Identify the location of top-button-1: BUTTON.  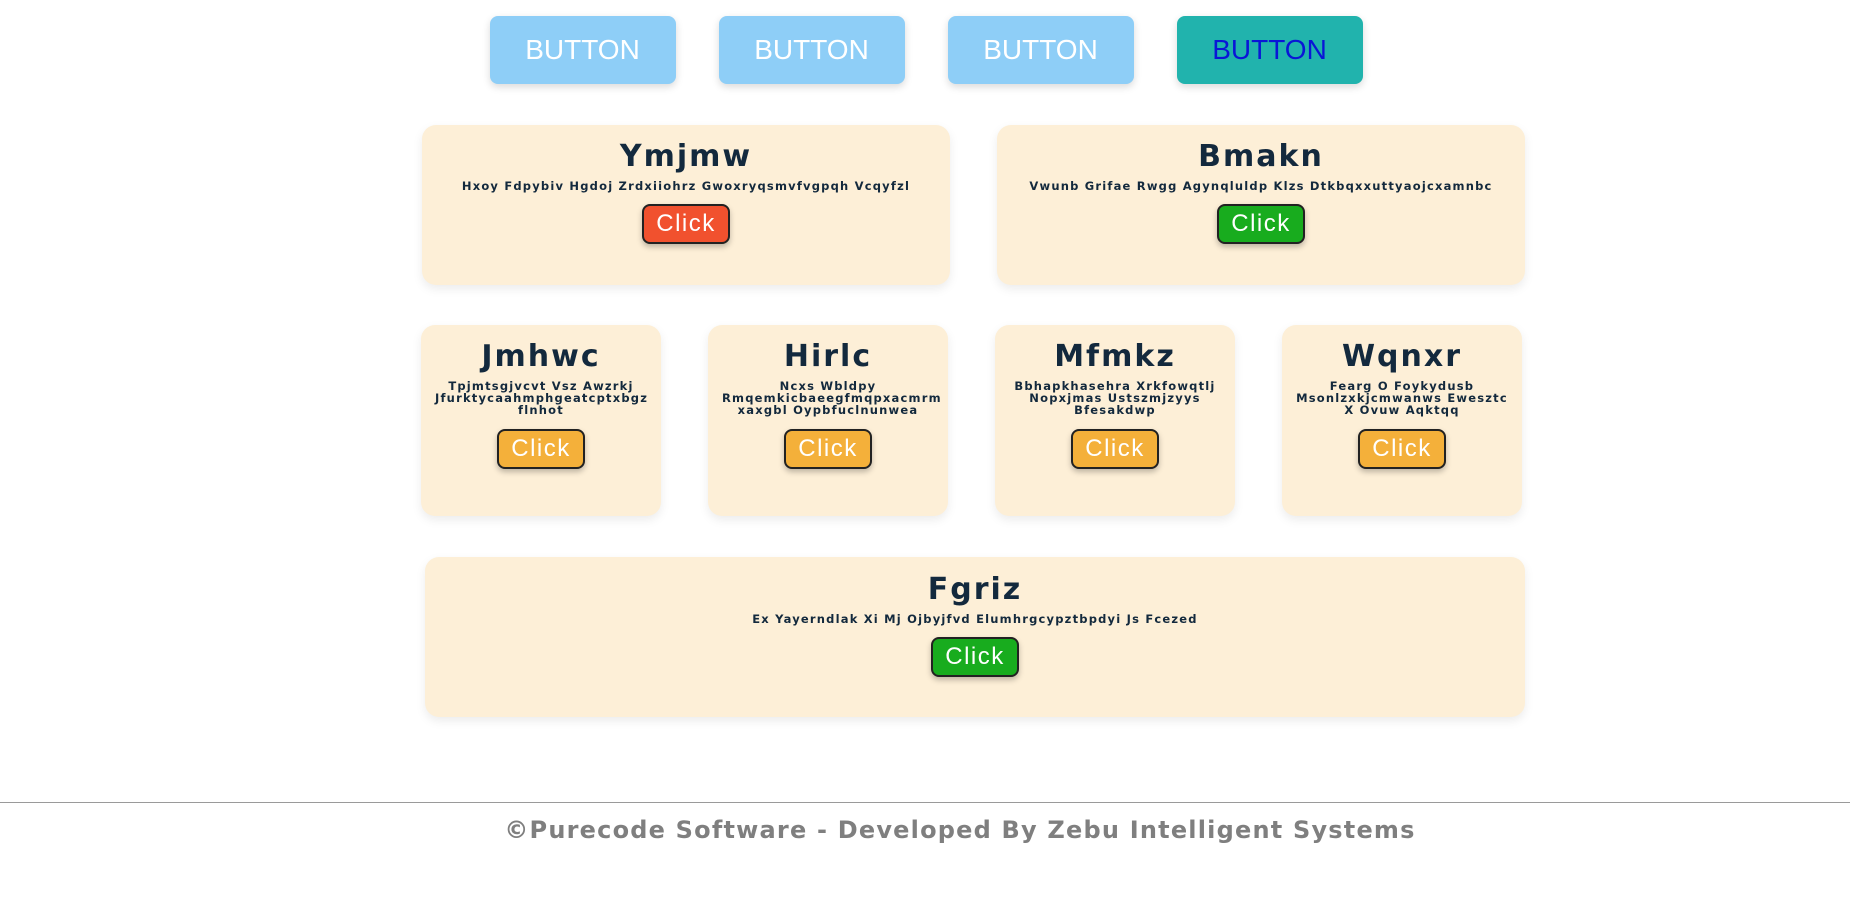
(582, 50).